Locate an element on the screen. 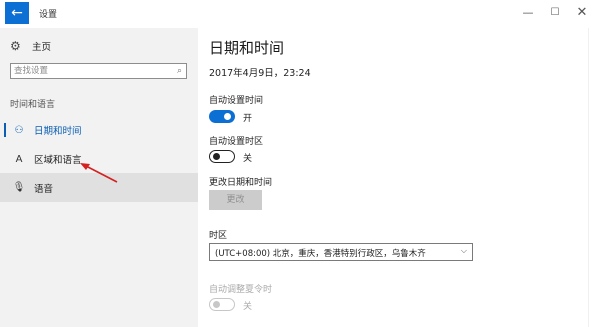 This screenshot has height=327, width=598. scrollbar-track is located at coordinates (588, 177).